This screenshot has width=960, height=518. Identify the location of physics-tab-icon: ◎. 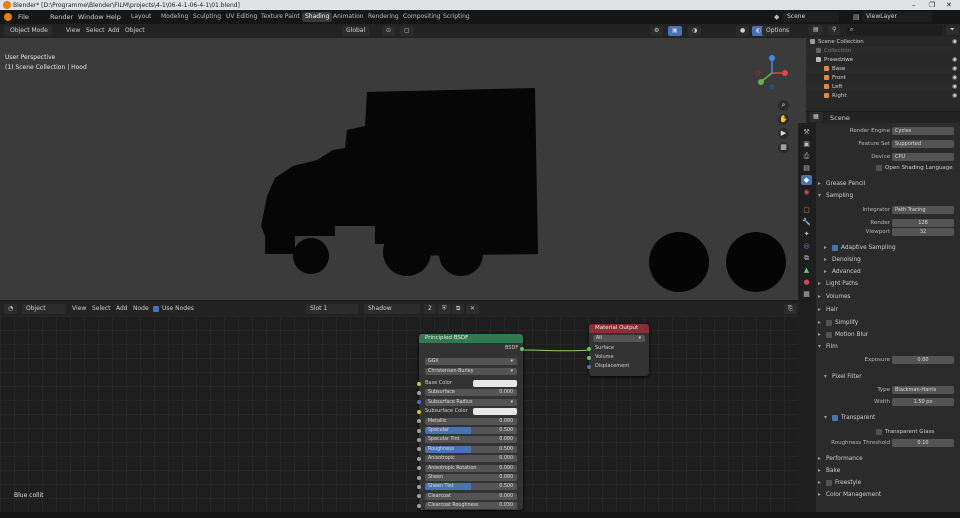
(806, 246).